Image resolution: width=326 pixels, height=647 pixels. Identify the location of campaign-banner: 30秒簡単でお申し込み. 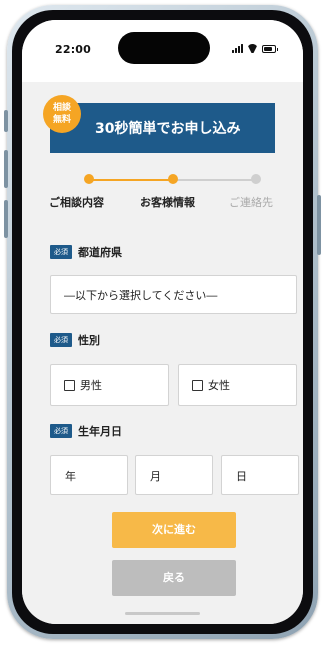
(162, 128).